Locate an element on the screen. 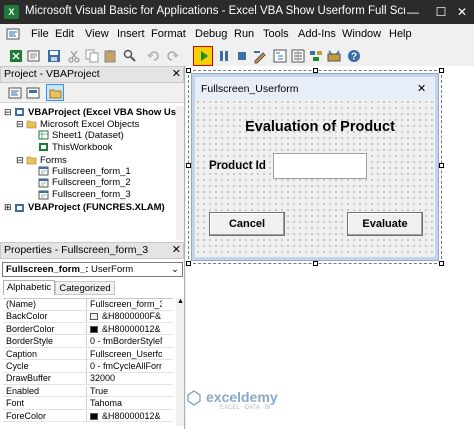 The height and width of the screenshot is (429, 474). tree-item: Sheet1 (Dataset) is located at coordinates (64, 136).